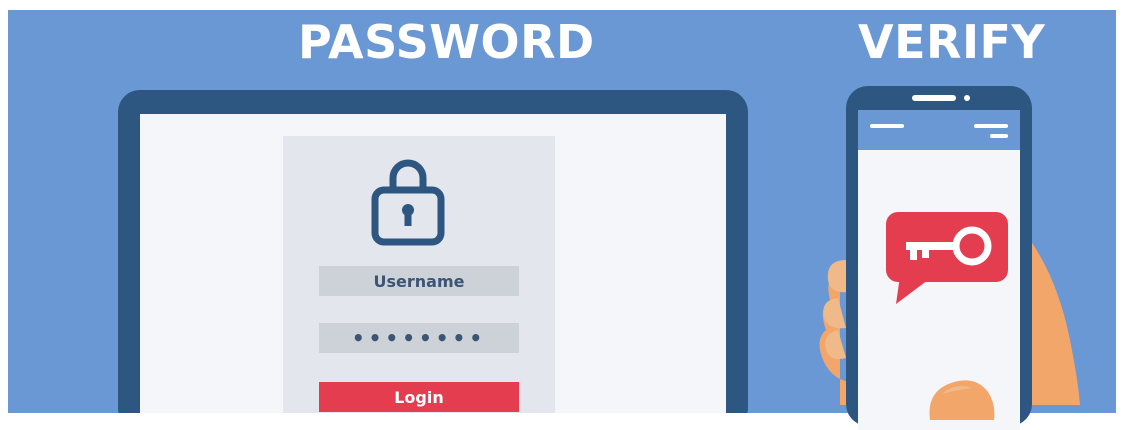  I want to click on password-mask: ••••••••, so click(419, 338).